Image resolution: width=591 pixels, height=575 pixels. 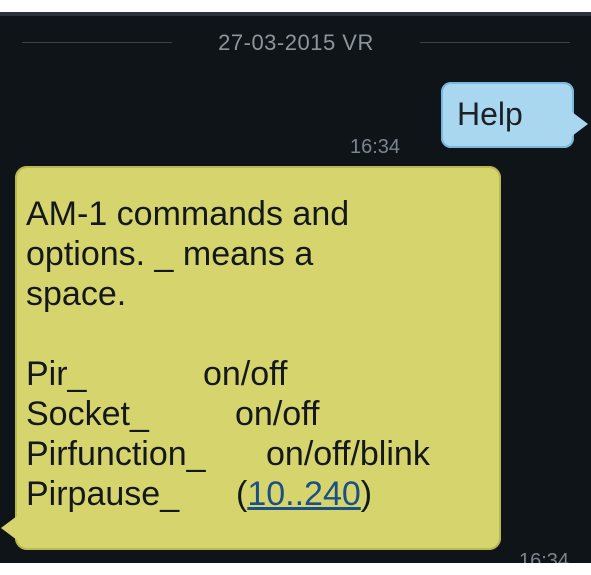 I want to click on date-label: 27-03-2015 VR, so click(x=296, y=42).